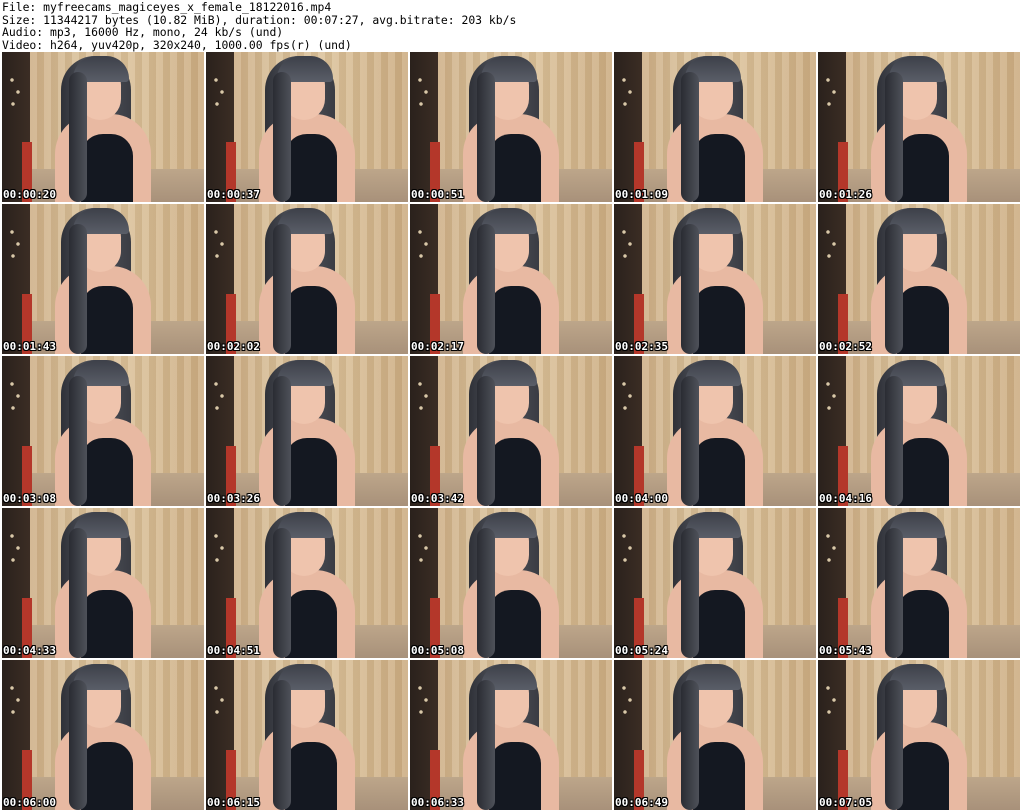 The width and height of the screenshot is (1024, 811). Describe the element at coordinates (845, 346) in the screenshot. I see `thumbnail-timestamp: 00:02:52` at that location.